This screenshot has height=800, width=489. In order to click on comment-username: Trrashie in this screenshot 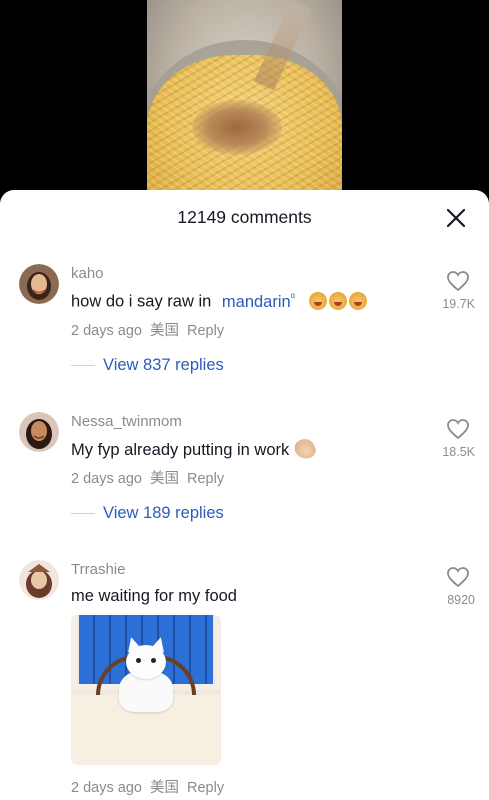, I will do `click(98, 569)`.